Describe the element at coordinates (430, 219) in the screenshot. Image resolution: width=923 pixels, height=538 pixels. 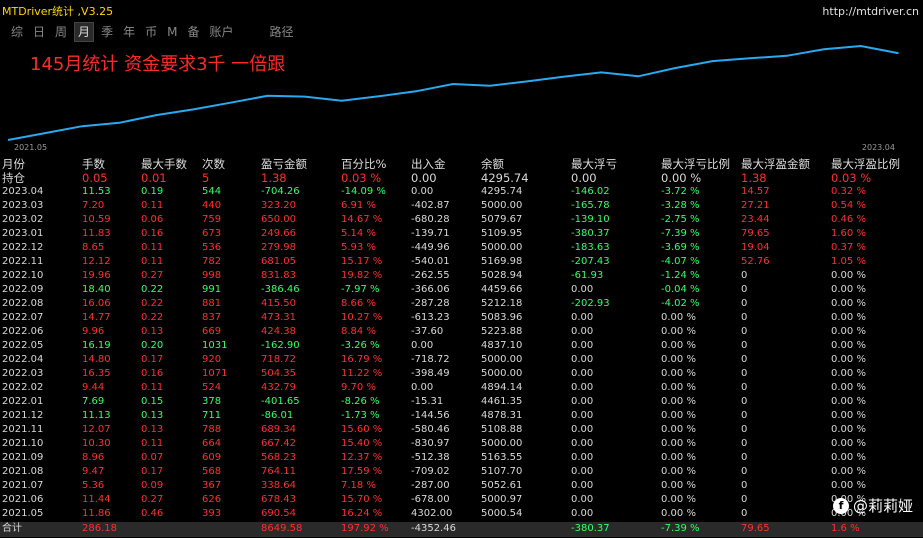
I see `table-row-cell-6: -680.28` at that location.